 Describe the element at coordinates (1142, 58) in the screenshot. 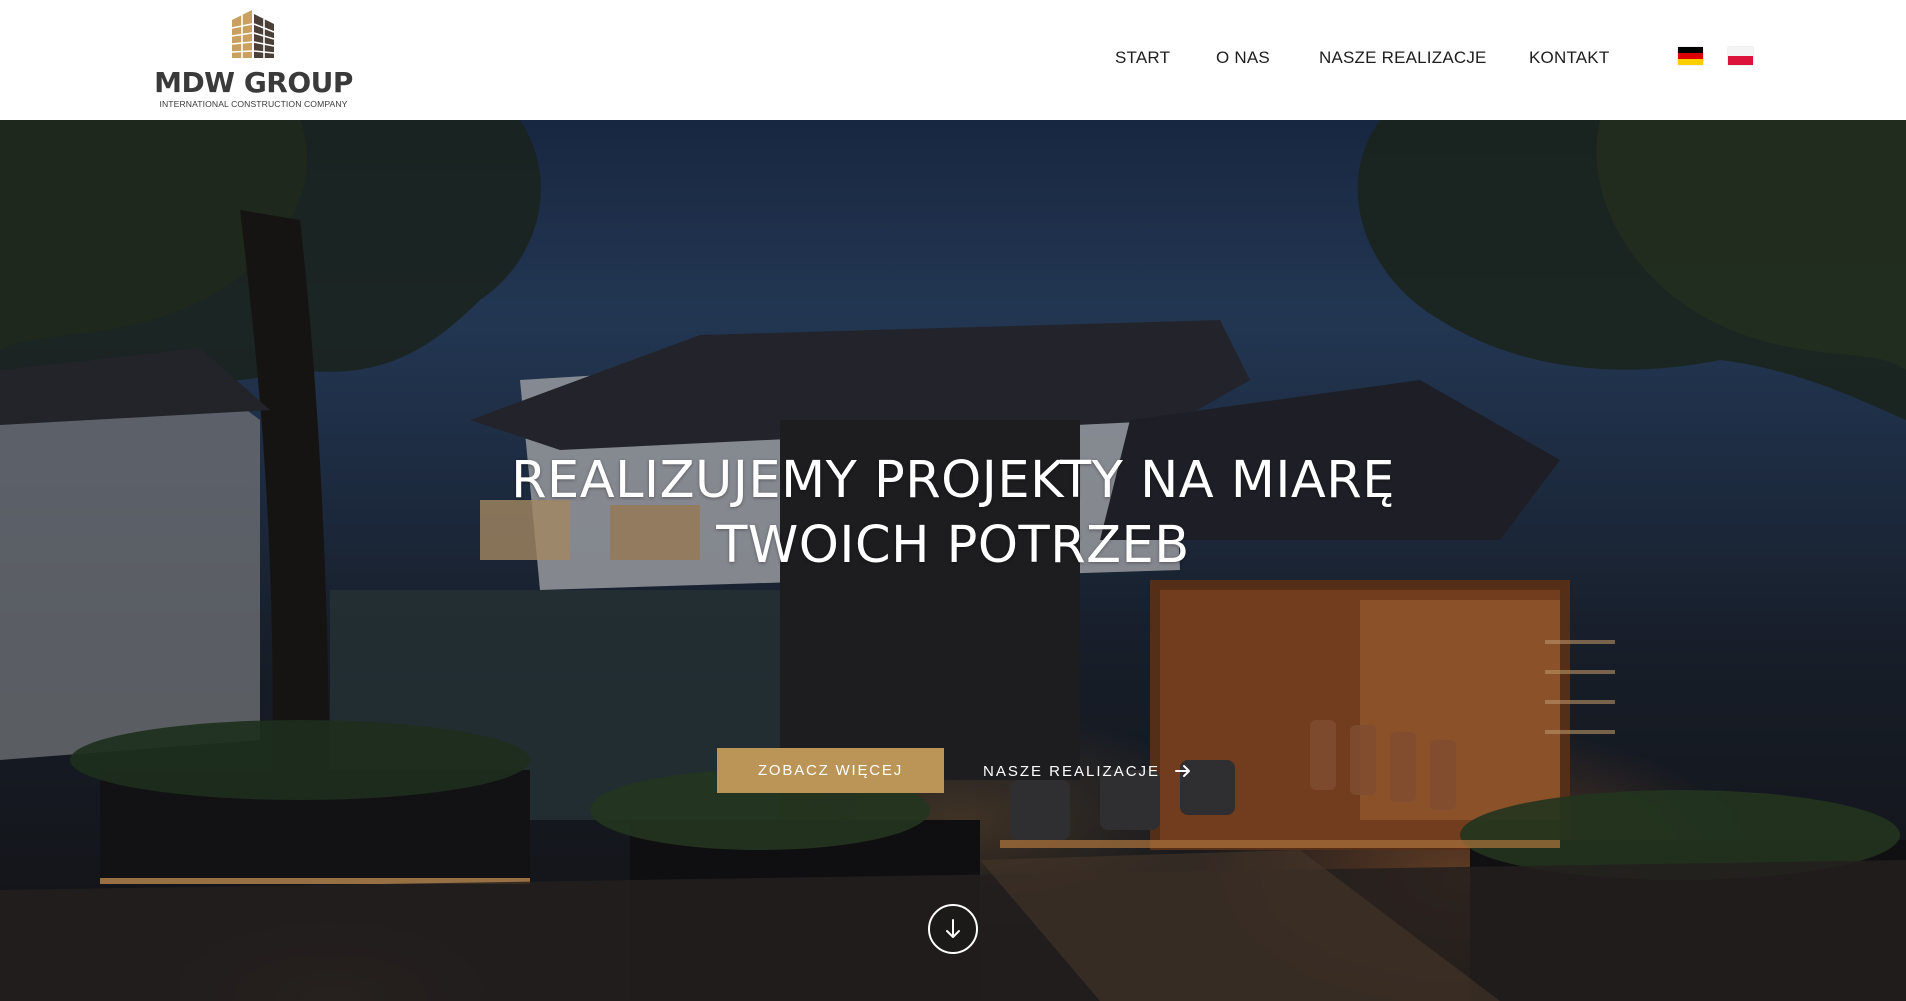

I see `nav-item-start: START` at that location.